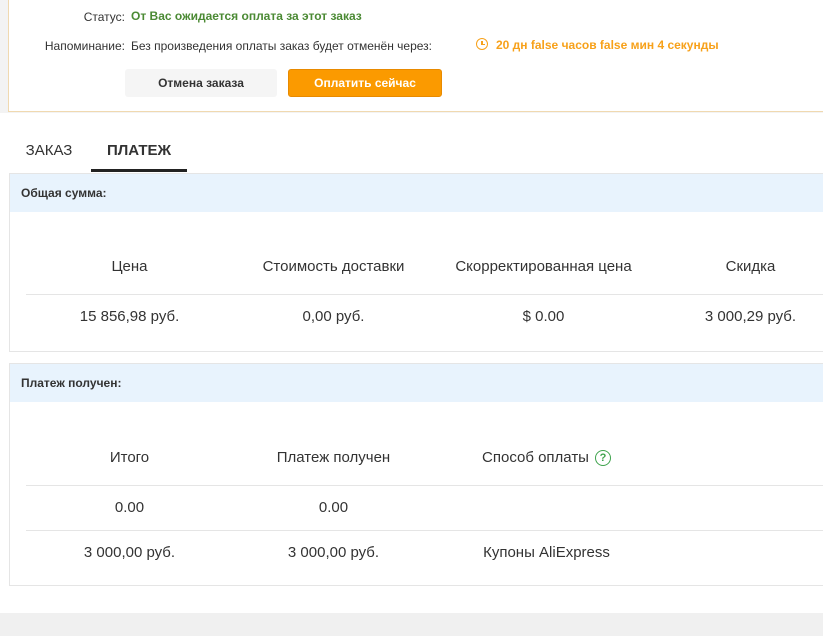  I want to click on footer-band, so click(411, 624).